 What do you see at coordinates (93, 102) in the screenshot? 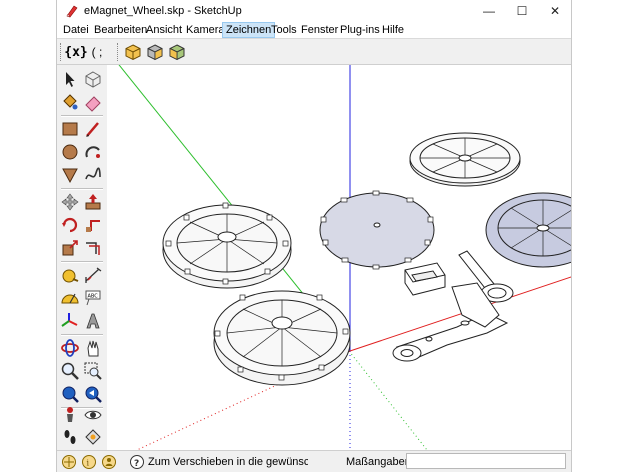
I see `eraser-icon` at bounding box center [93, 102].